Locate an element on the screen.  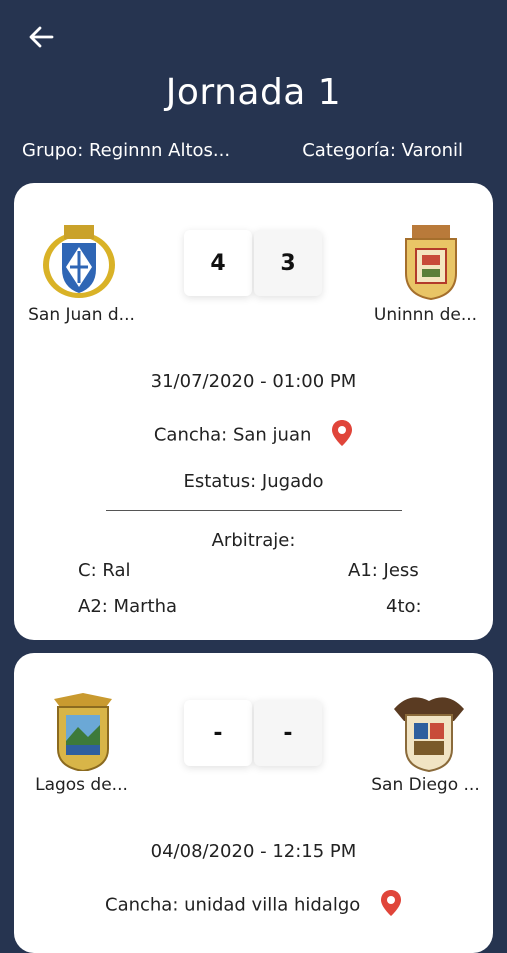
divider is located at coordinates (254, 510).